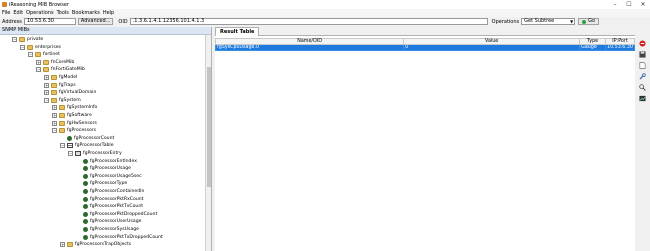 The image size is (650, 251). What do you see at coordinates (109, 199) in the screenshot?
I see `tree-node: fgProcessorPktRxCount` at bounding box center [109, 199].